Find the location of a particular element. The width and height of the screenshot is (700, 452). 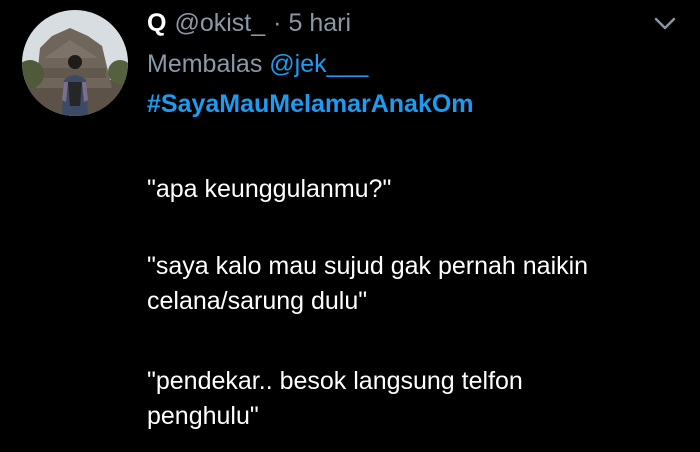

reply-prefix: Membalas is located at coordinates (205, 64).